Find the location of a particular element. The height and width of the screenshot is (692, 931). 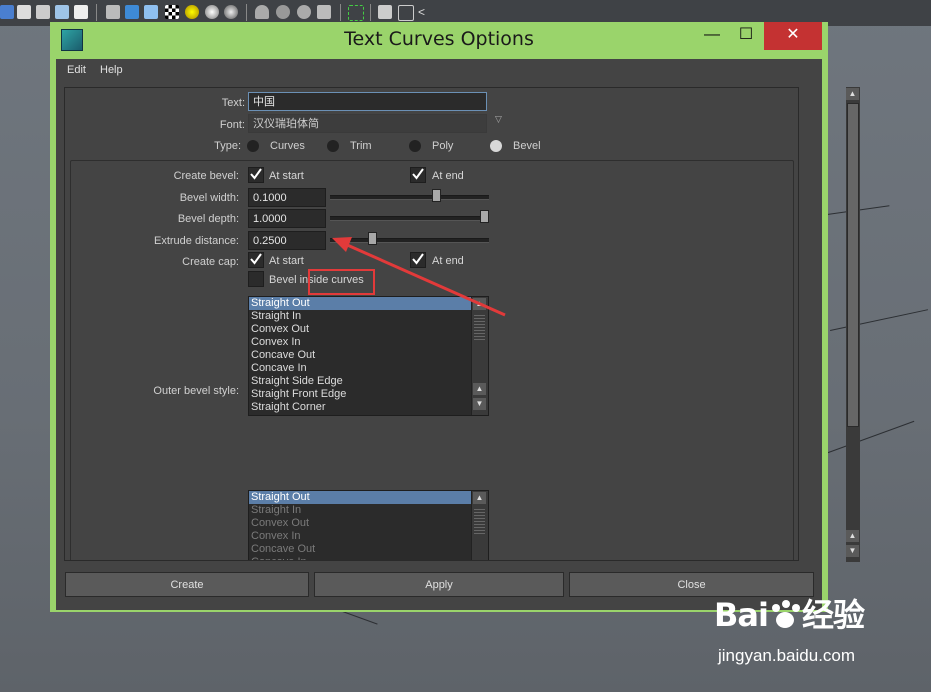

watermark-brand: Bai is located at coordinates (741, 615).